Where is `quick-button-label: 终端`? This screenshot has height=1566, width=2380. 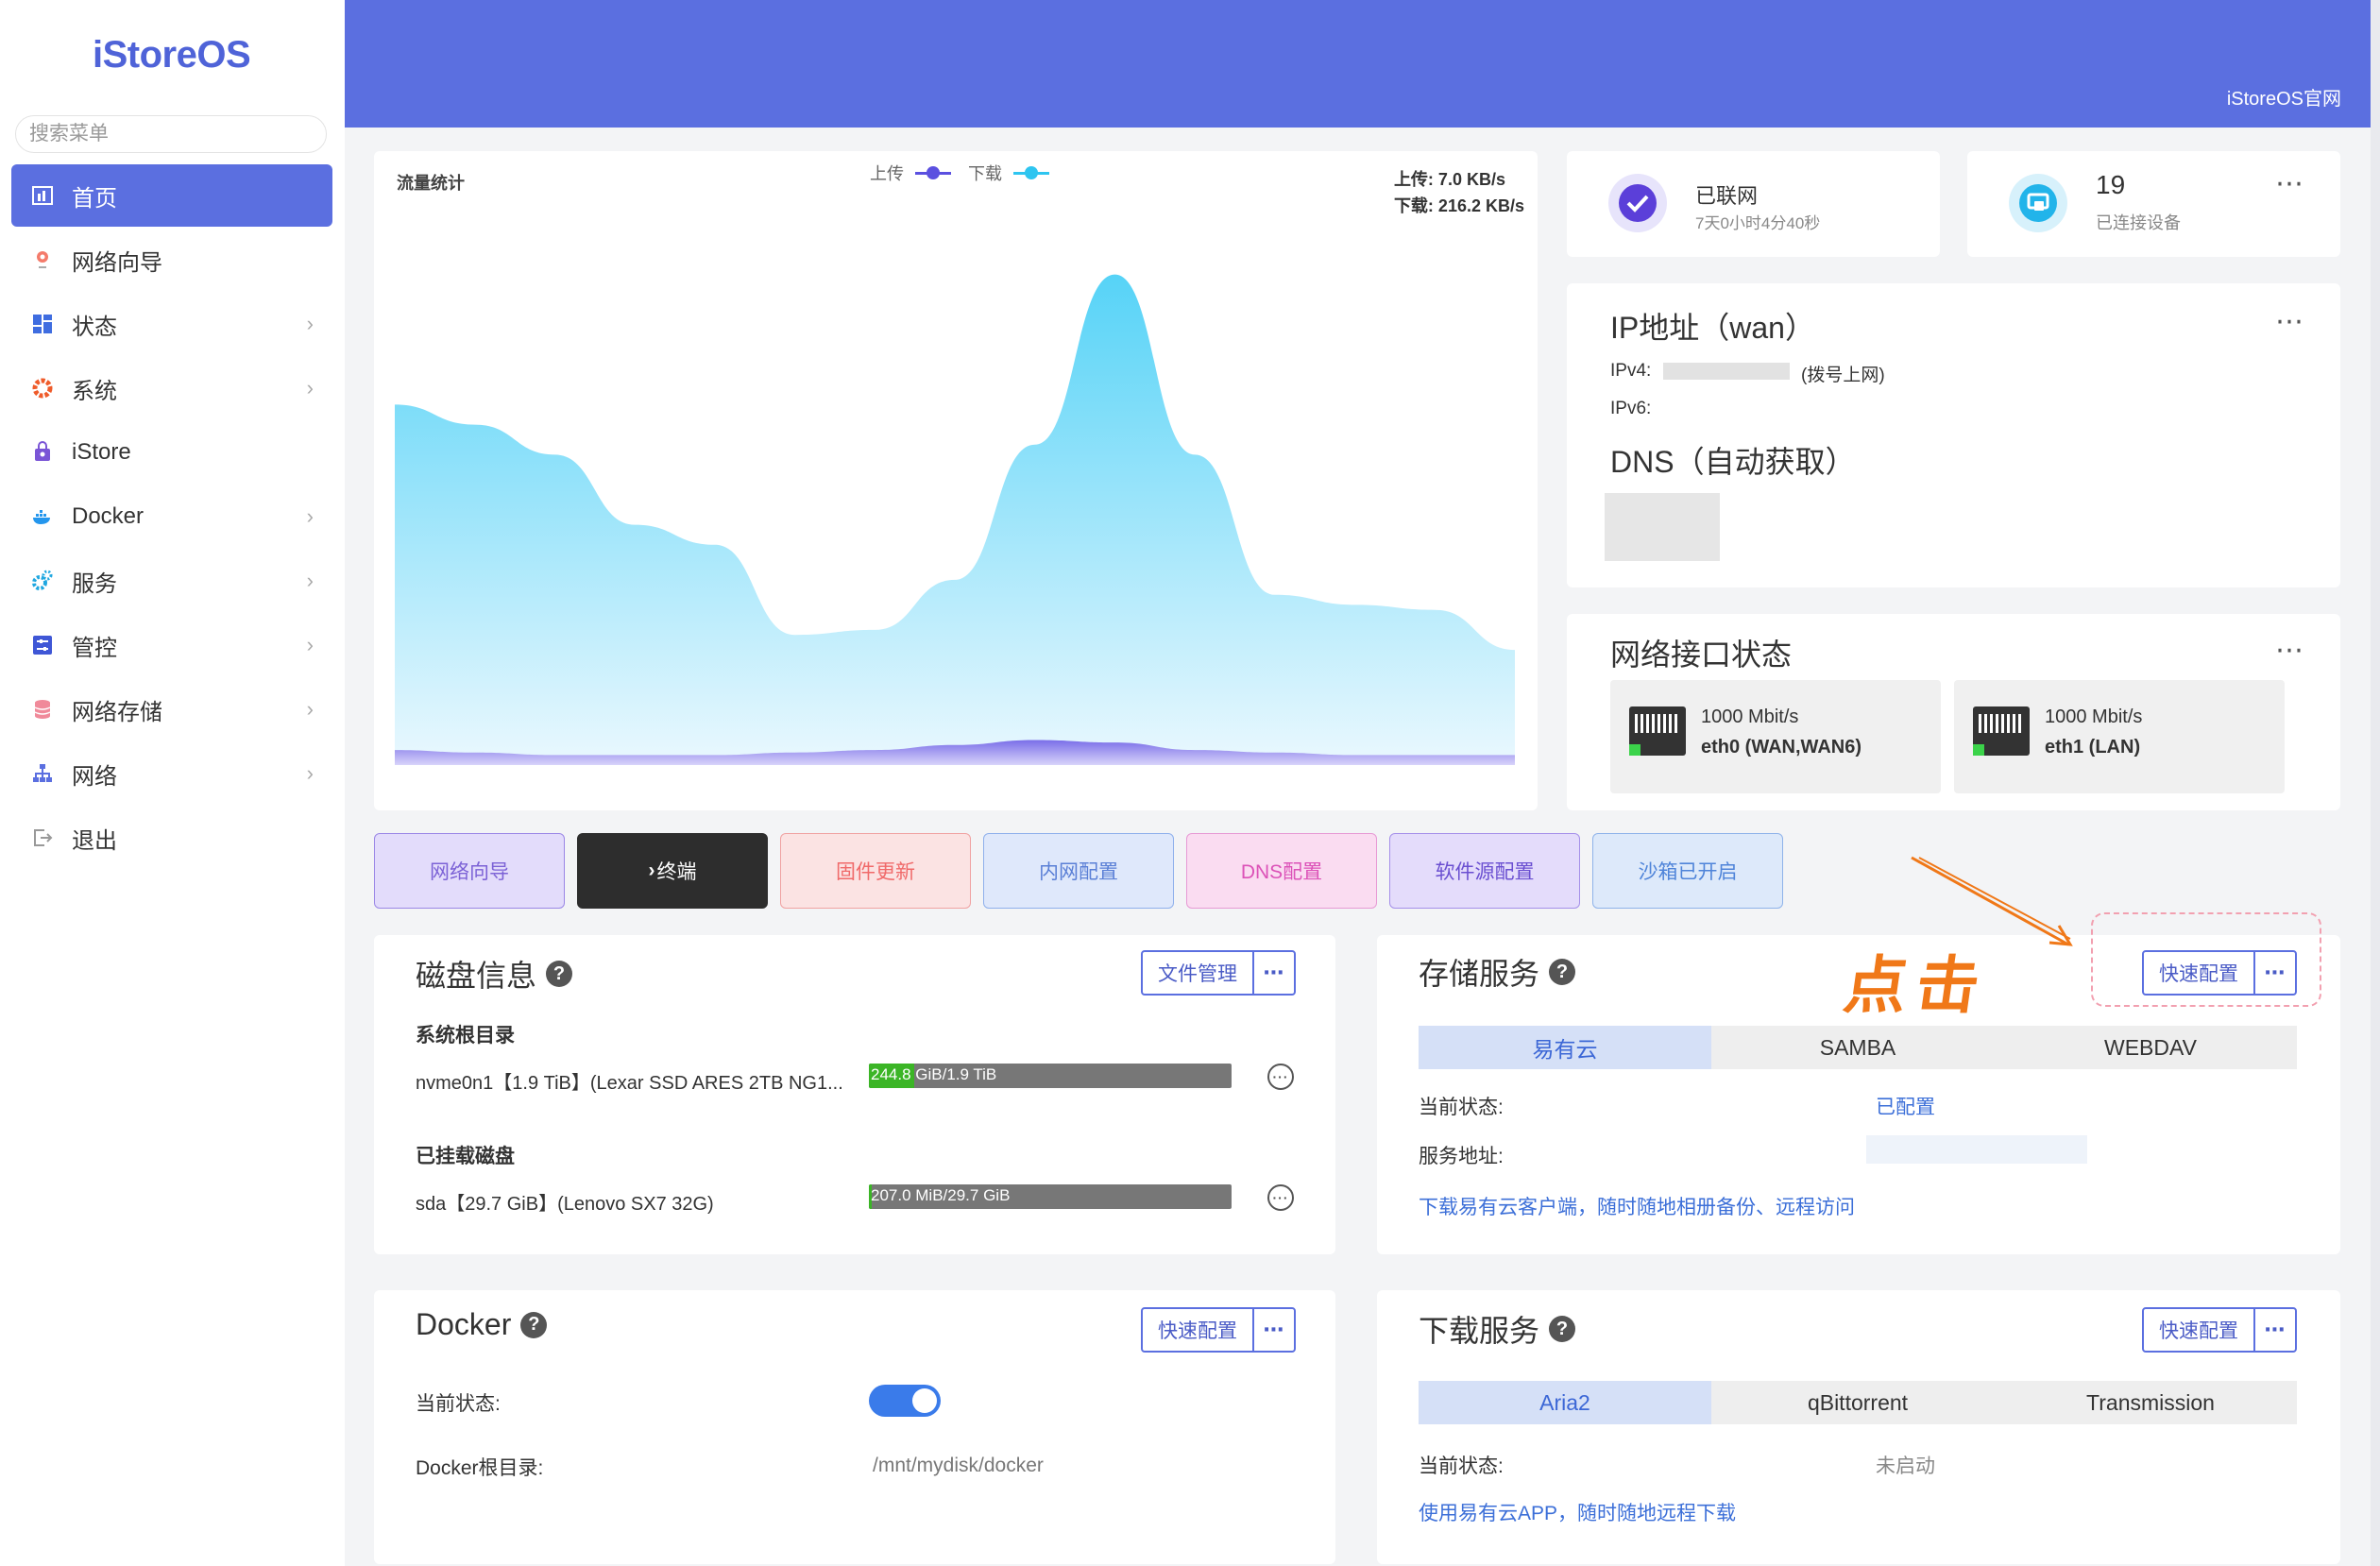
quick-button-label: 终端 is located at coordinates (676, 872).